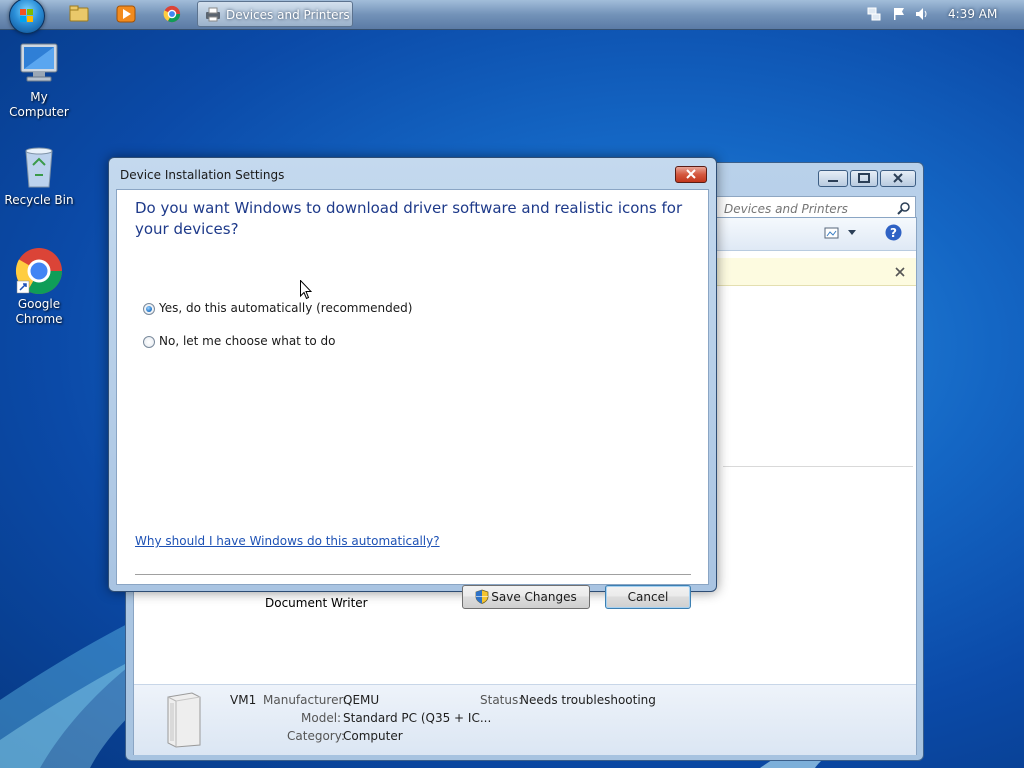 Image resolution: width=1024 pixels, height=768 pixels. I want to click on manufacturer-label: Manufacturer:, so click(305, 700).